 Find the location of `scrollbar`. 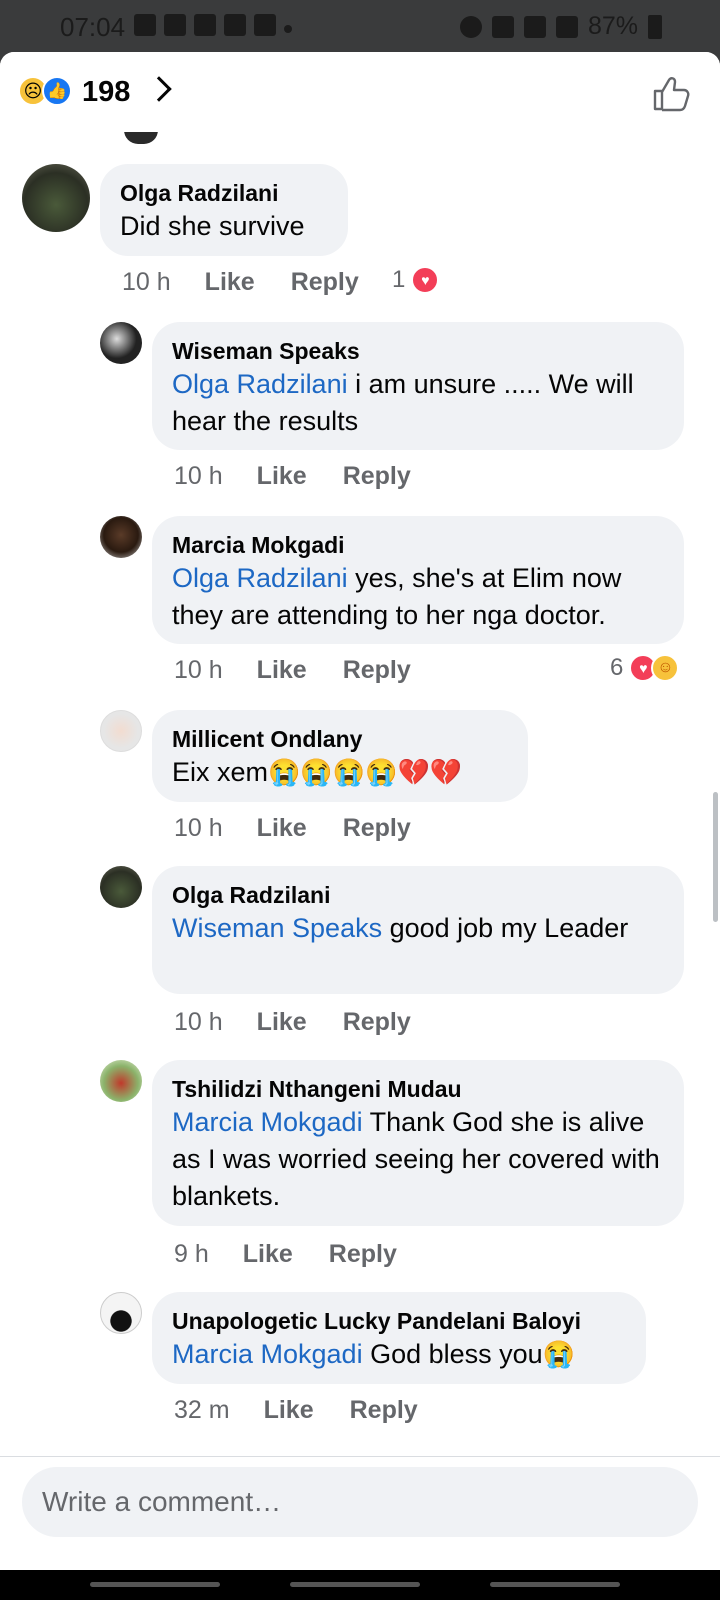

scrollbar is located at coordinates (715, 857).